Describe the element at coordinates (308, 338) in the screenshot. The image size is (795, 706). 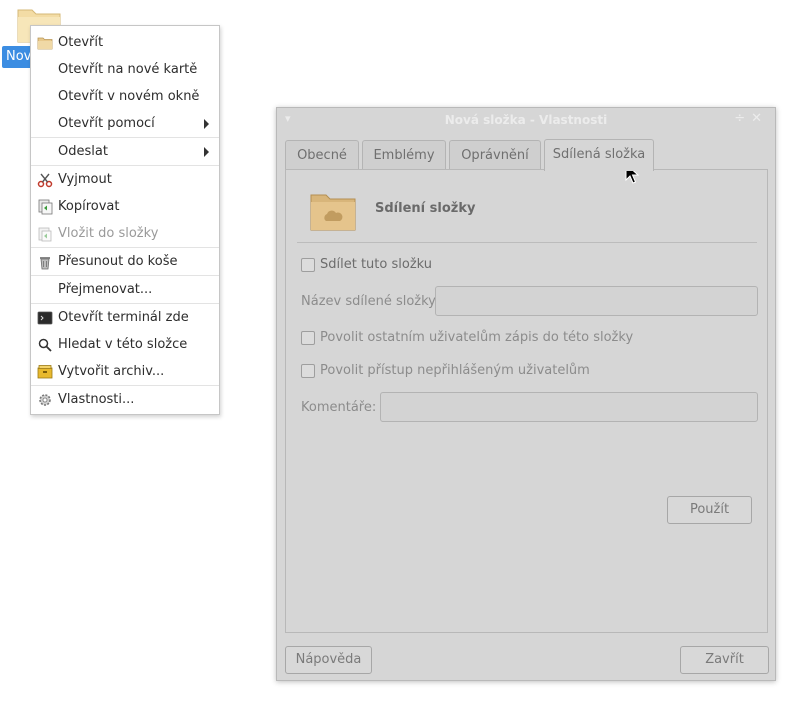
I see `allow-write-checkbox` at that location.